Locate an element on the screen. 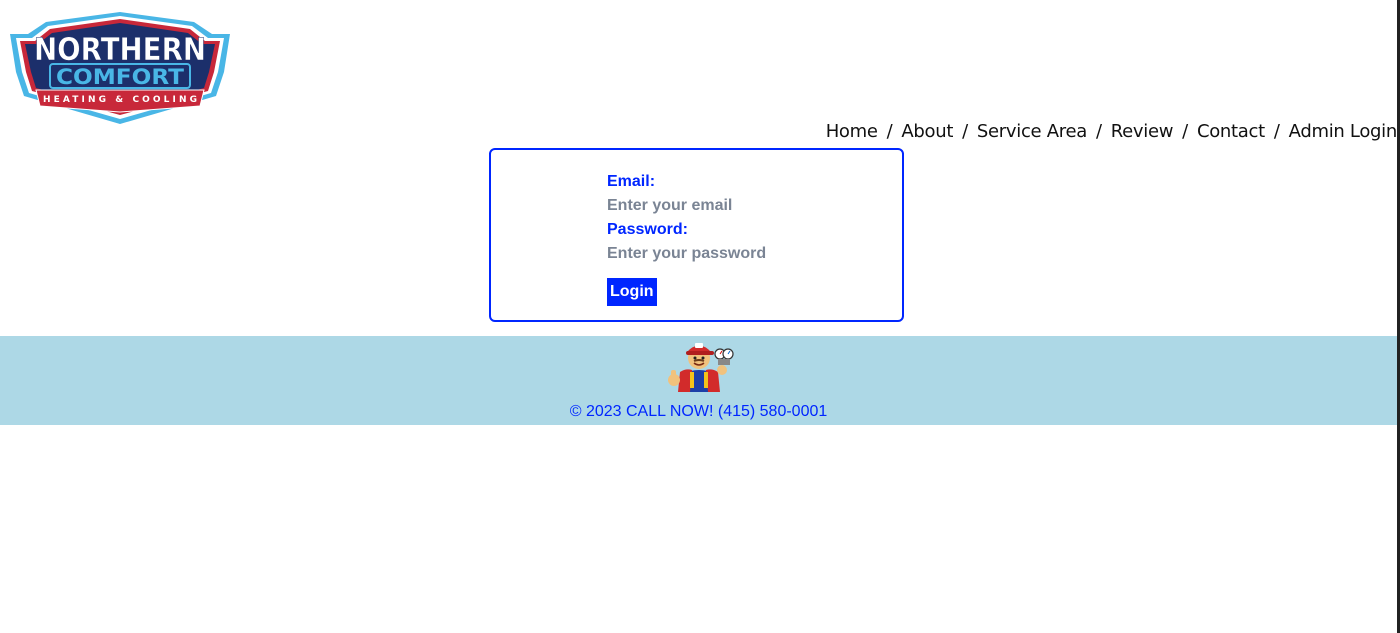 The height and width of the screenshot is (633, 1400). logo-northern-text: NORTHERN is located at coordinates (120, 50).